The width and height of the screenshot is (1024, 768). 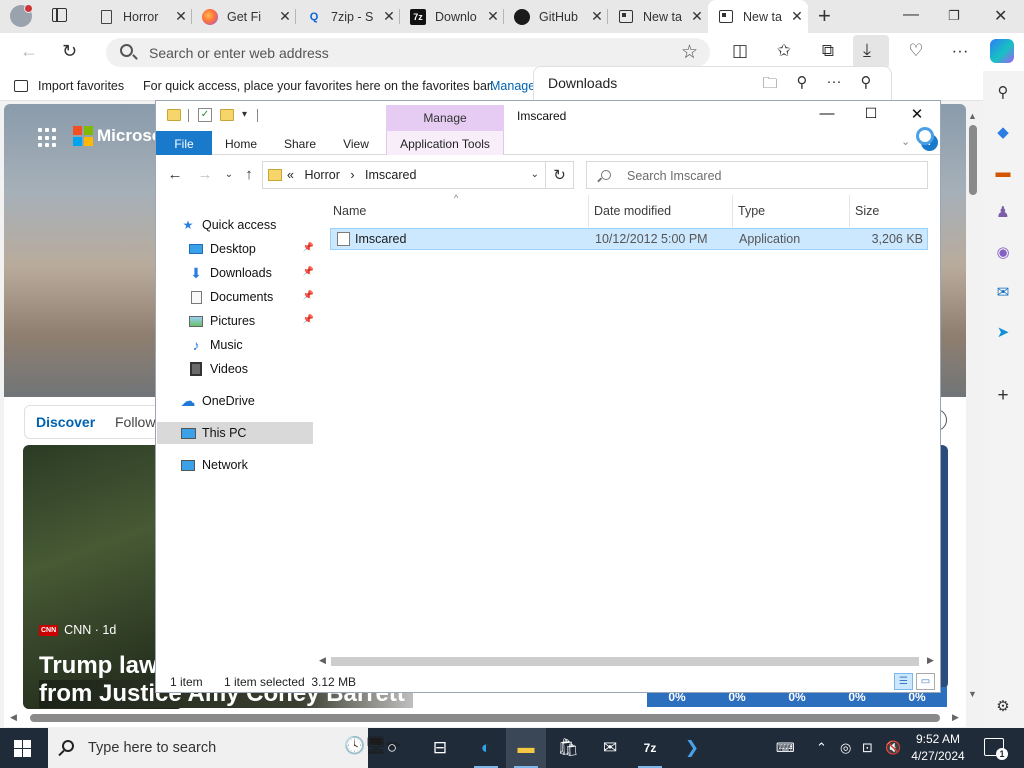 What do you see at coordinates (29, 51) in the screenshot?
I see `back-arrow-icon: ←` at bounding box center [29, 51].